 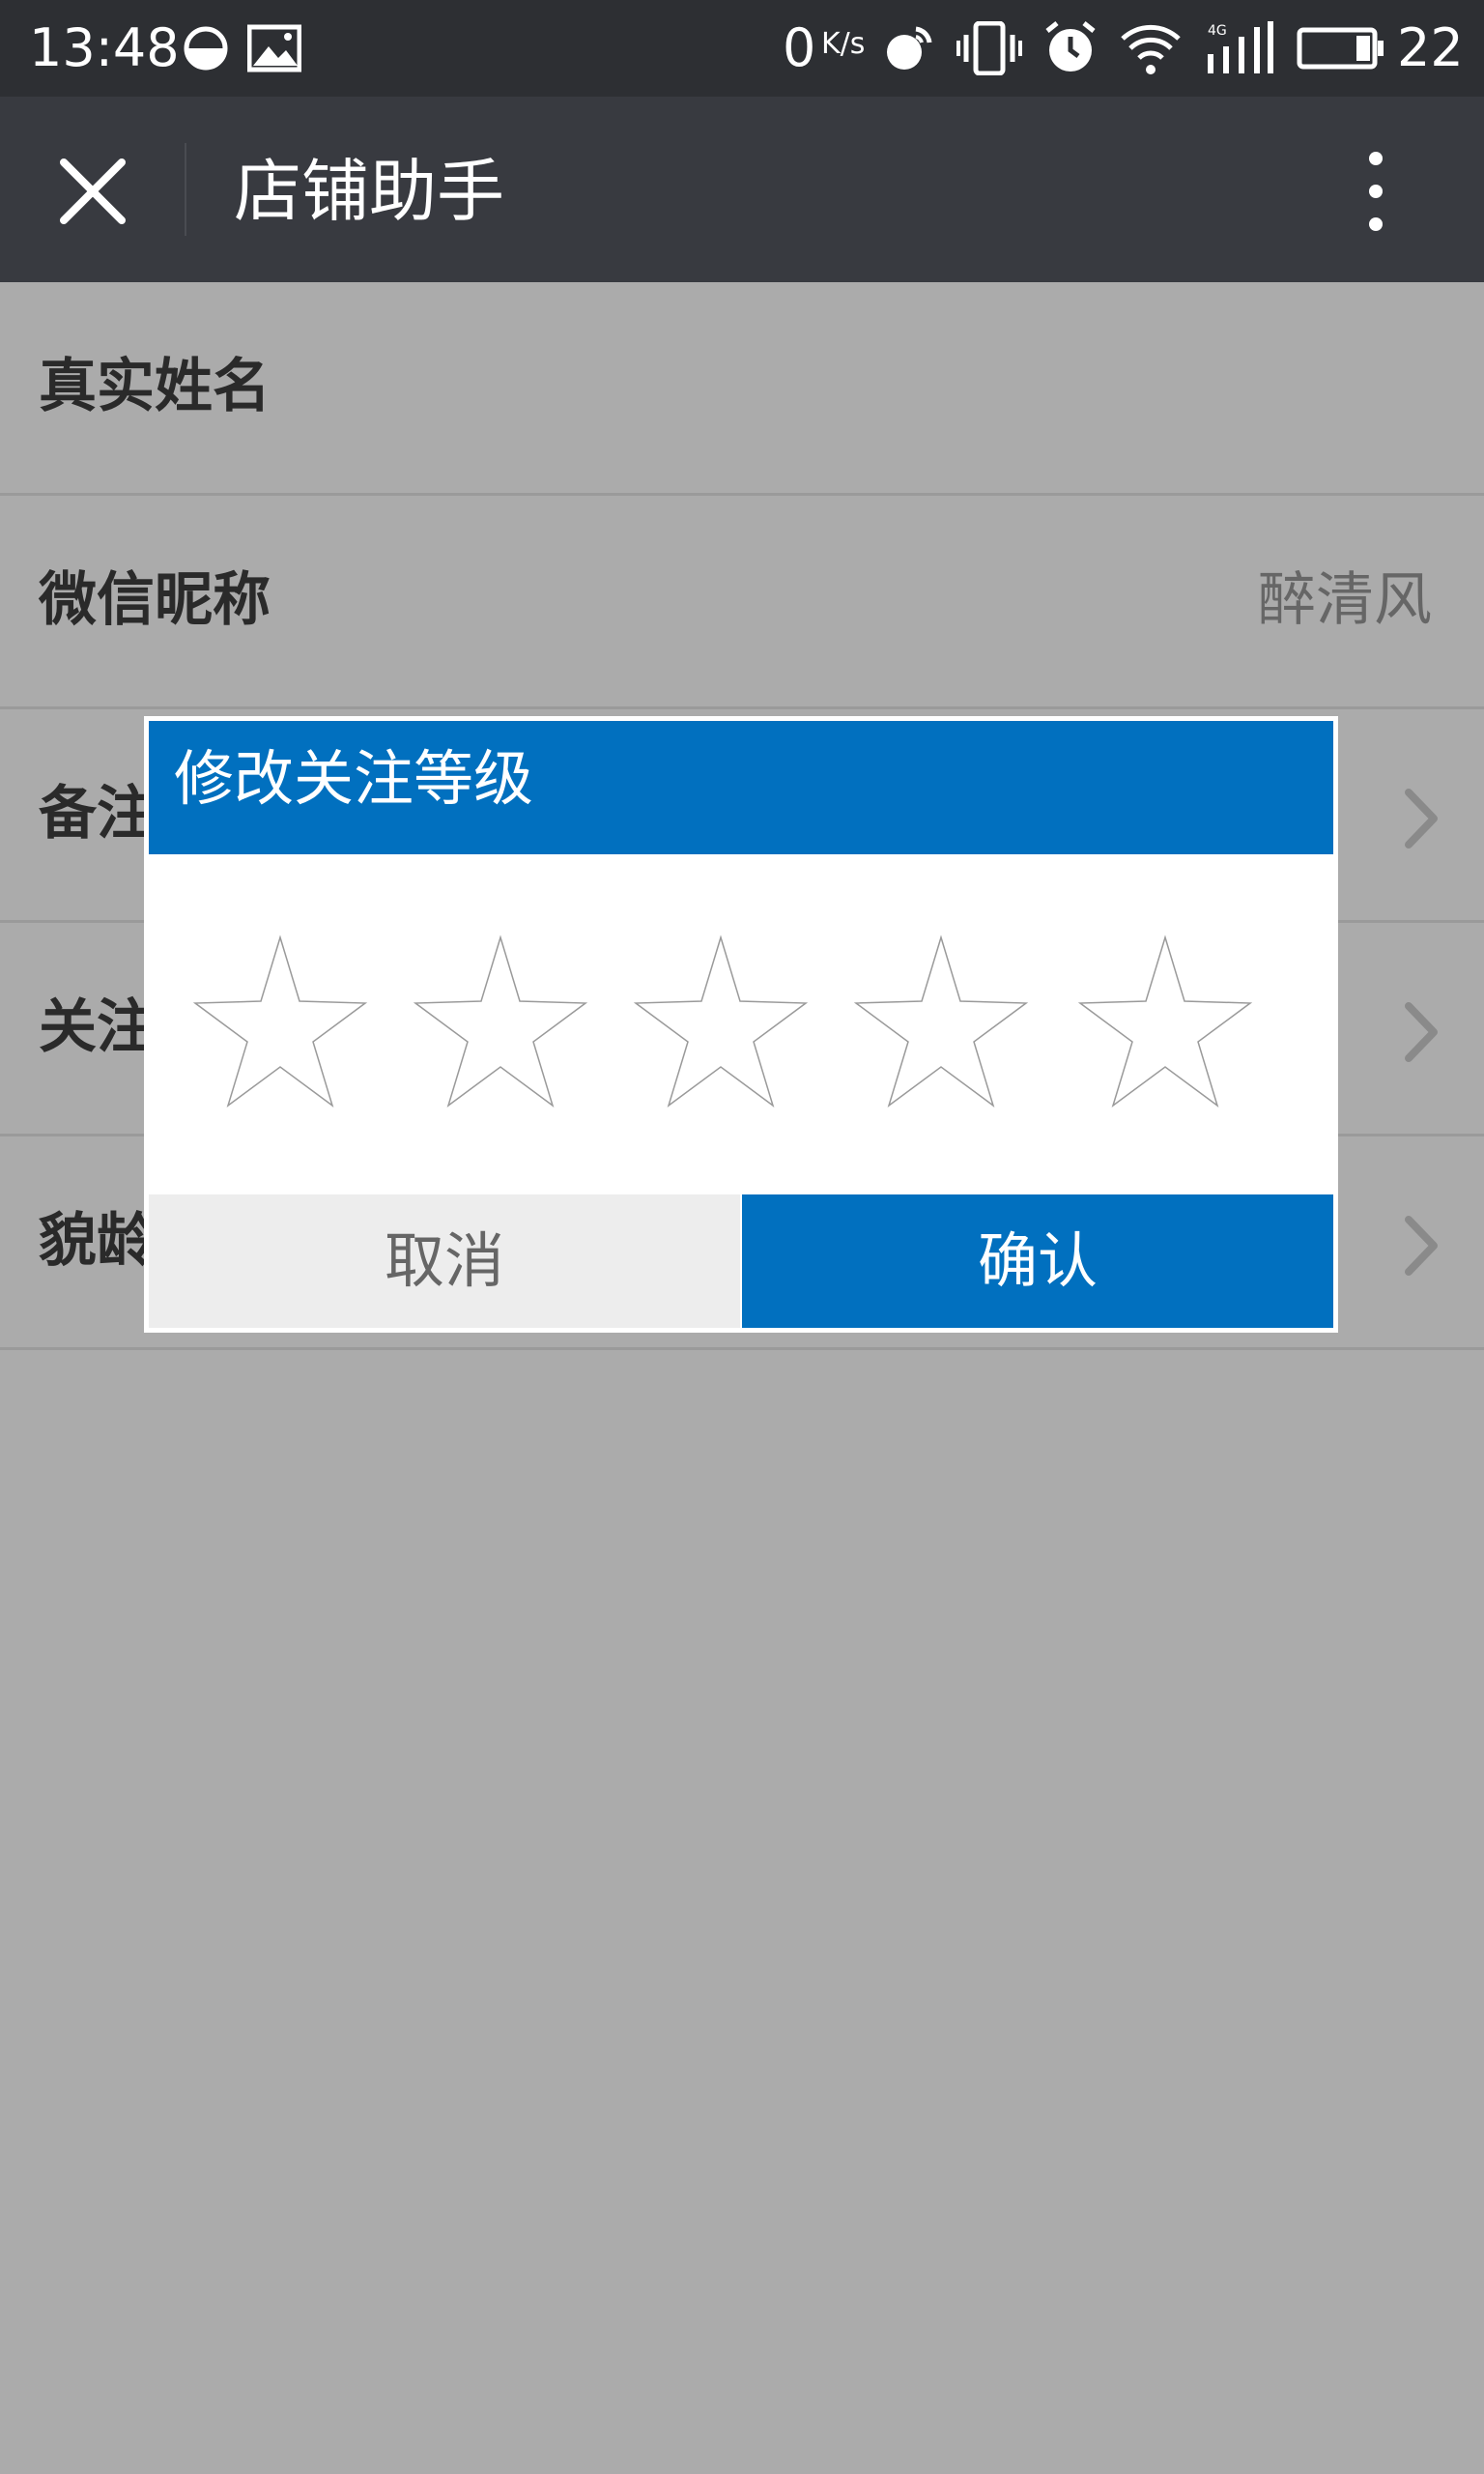 What do you see at coordinates (97, 814) in the screenshot?
I see `row-label: 备注` at bounding box center [97, 814].